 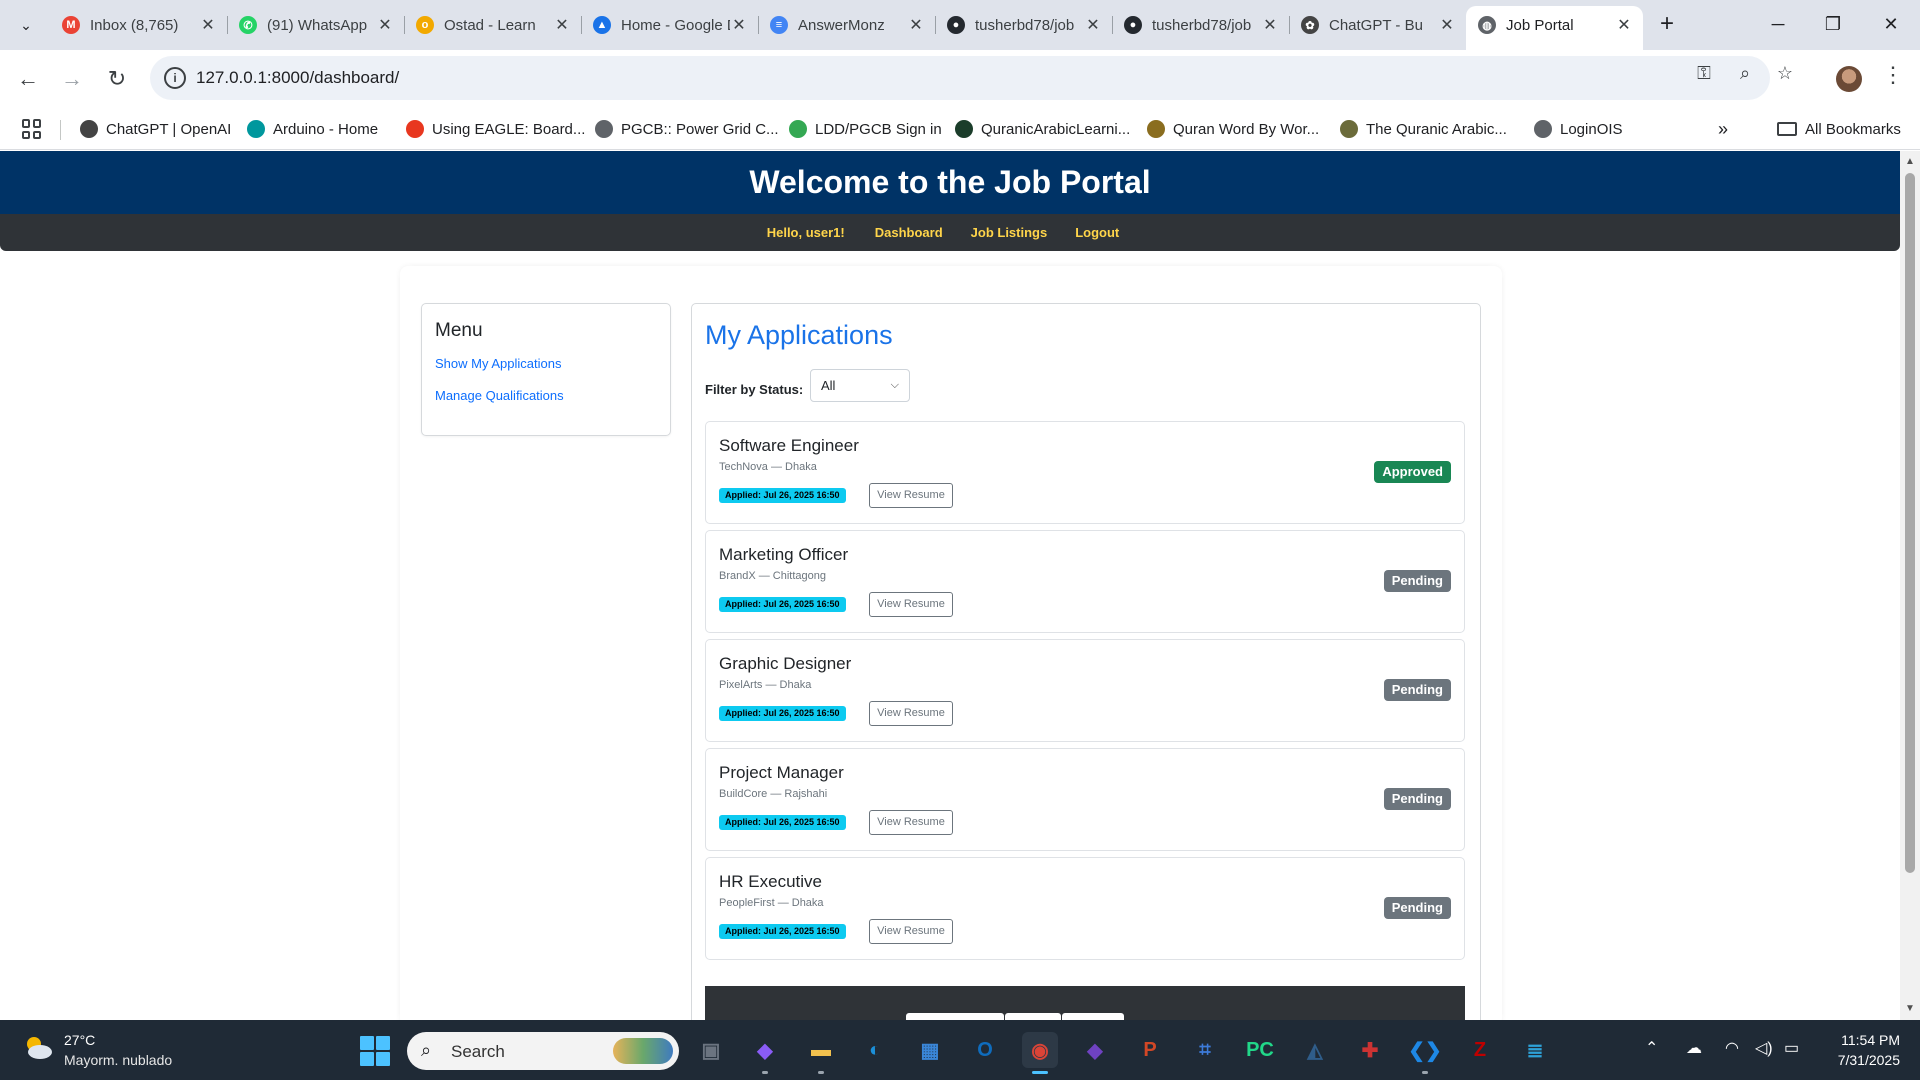 What do you see at coordinates (312, 129) in the screenshot?
I see `bookmark-item: Arduino - Home` at bounding box center [312, 129].